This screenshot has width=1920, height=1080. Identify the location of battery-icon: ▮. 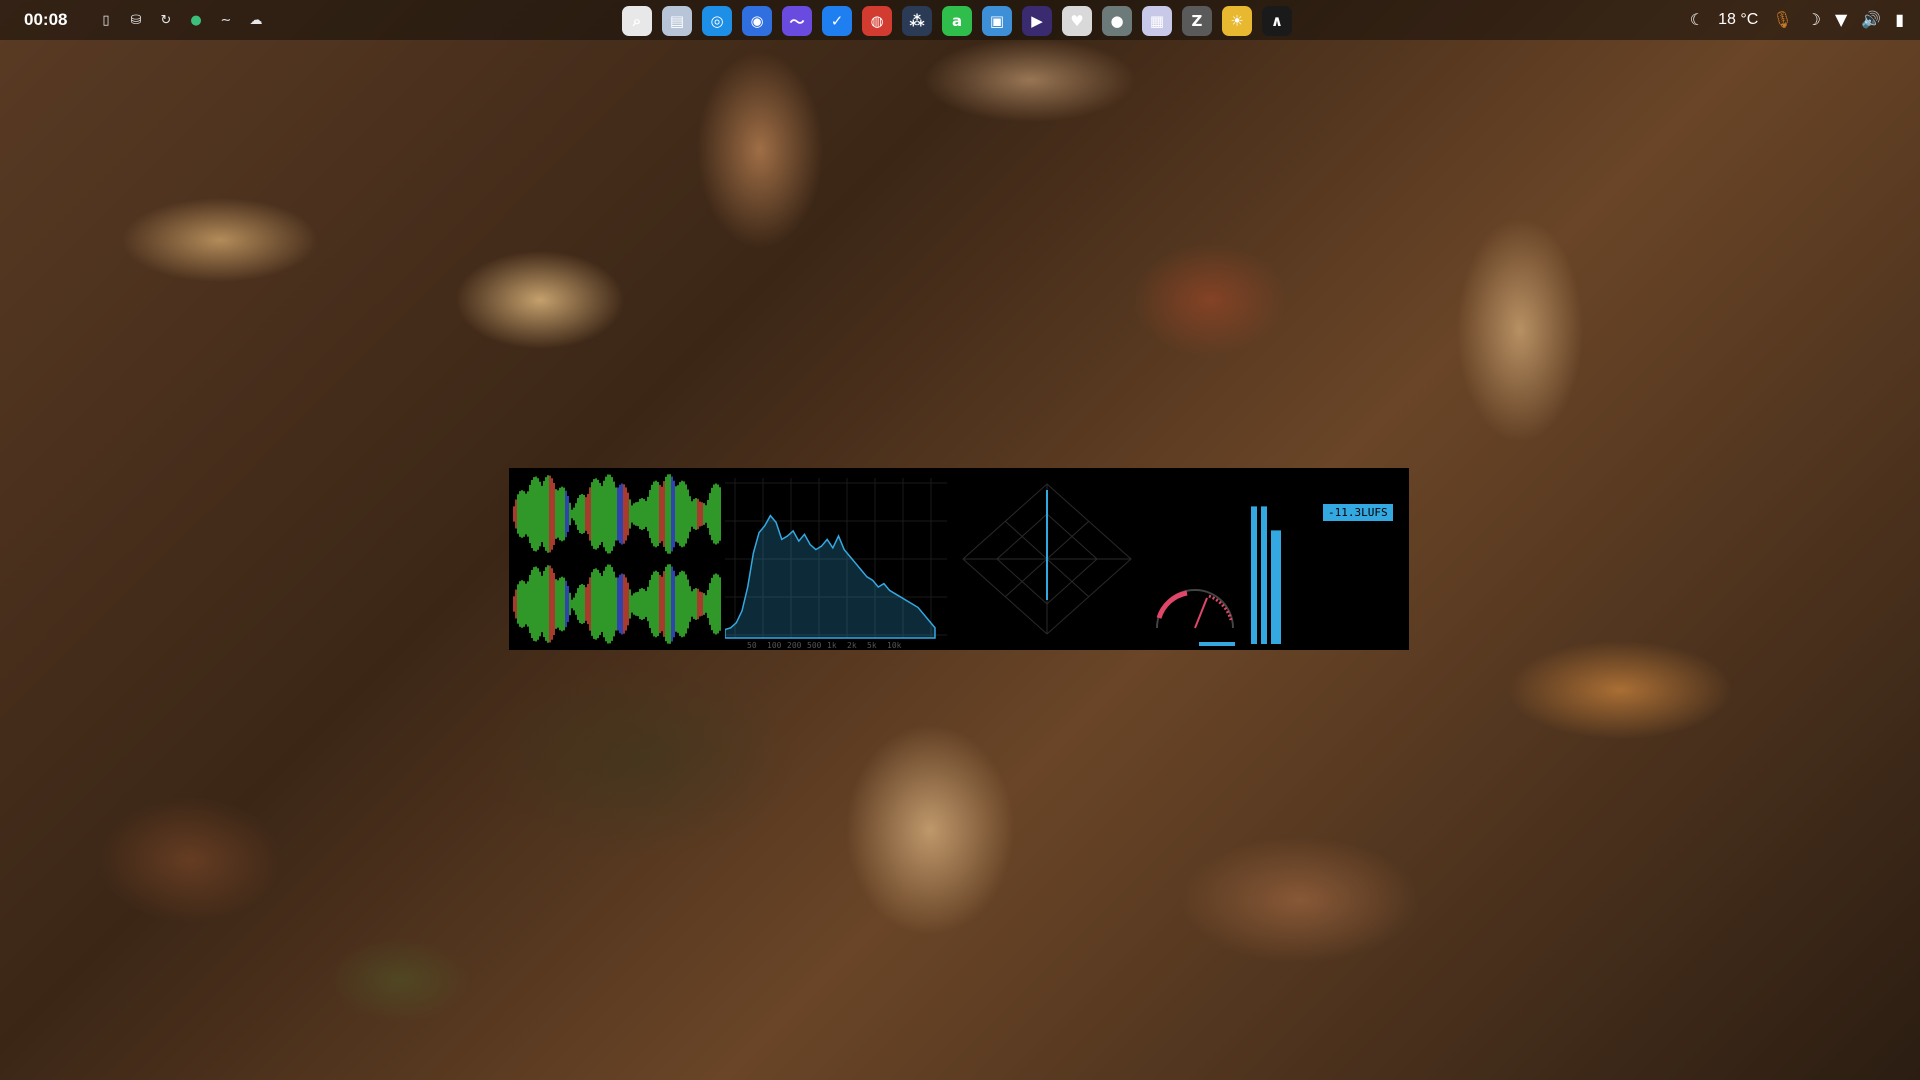
(1899, 19).